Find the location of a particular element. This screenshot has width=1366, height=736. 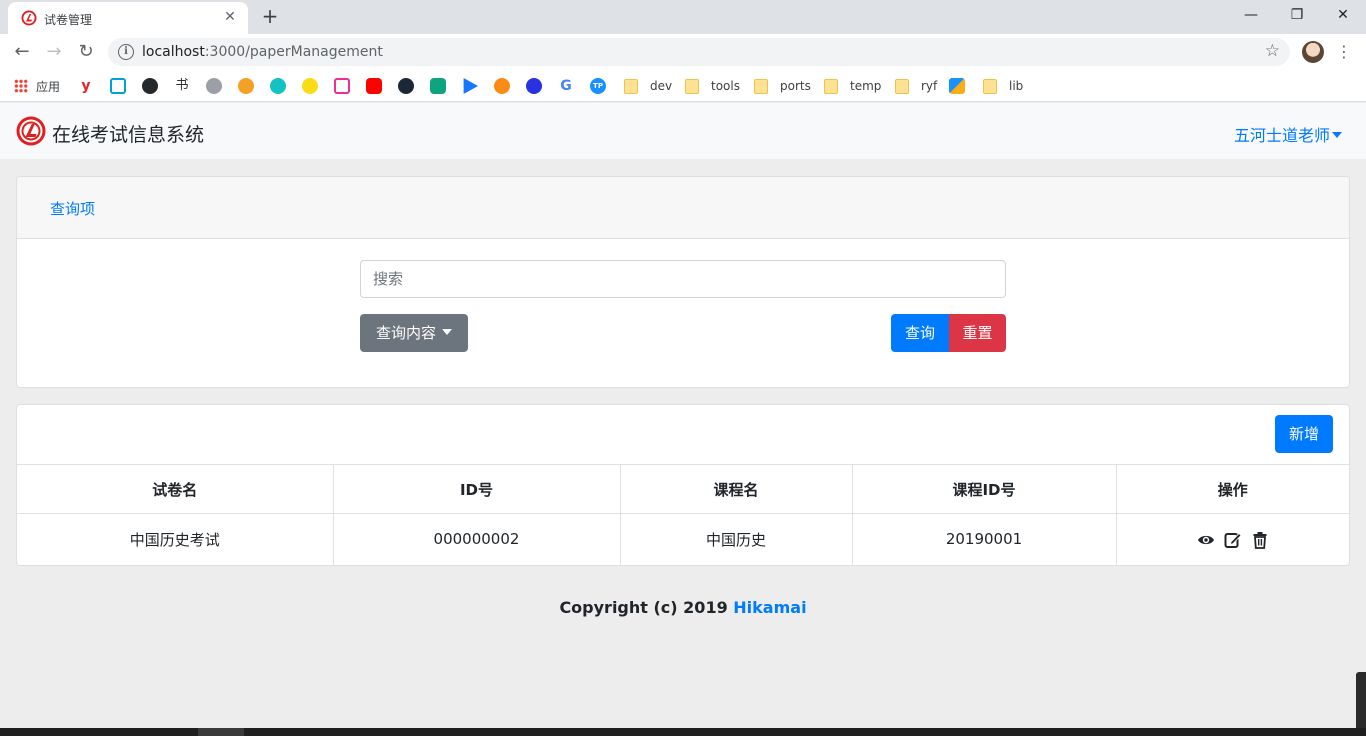

edit-icon is located at coordinates (1233, 540).